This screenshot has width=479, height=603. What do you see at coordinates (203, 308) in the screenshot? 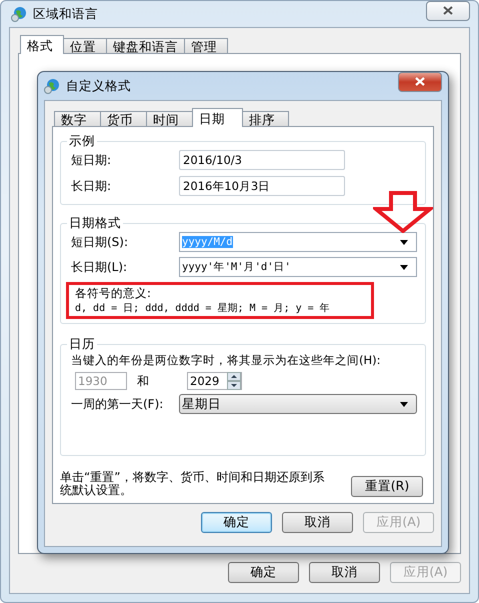
I see `legend-text: d, dd = 日; ddd, dddd = 星期; M = 月; y = 年` at bounding box center [203, 308].